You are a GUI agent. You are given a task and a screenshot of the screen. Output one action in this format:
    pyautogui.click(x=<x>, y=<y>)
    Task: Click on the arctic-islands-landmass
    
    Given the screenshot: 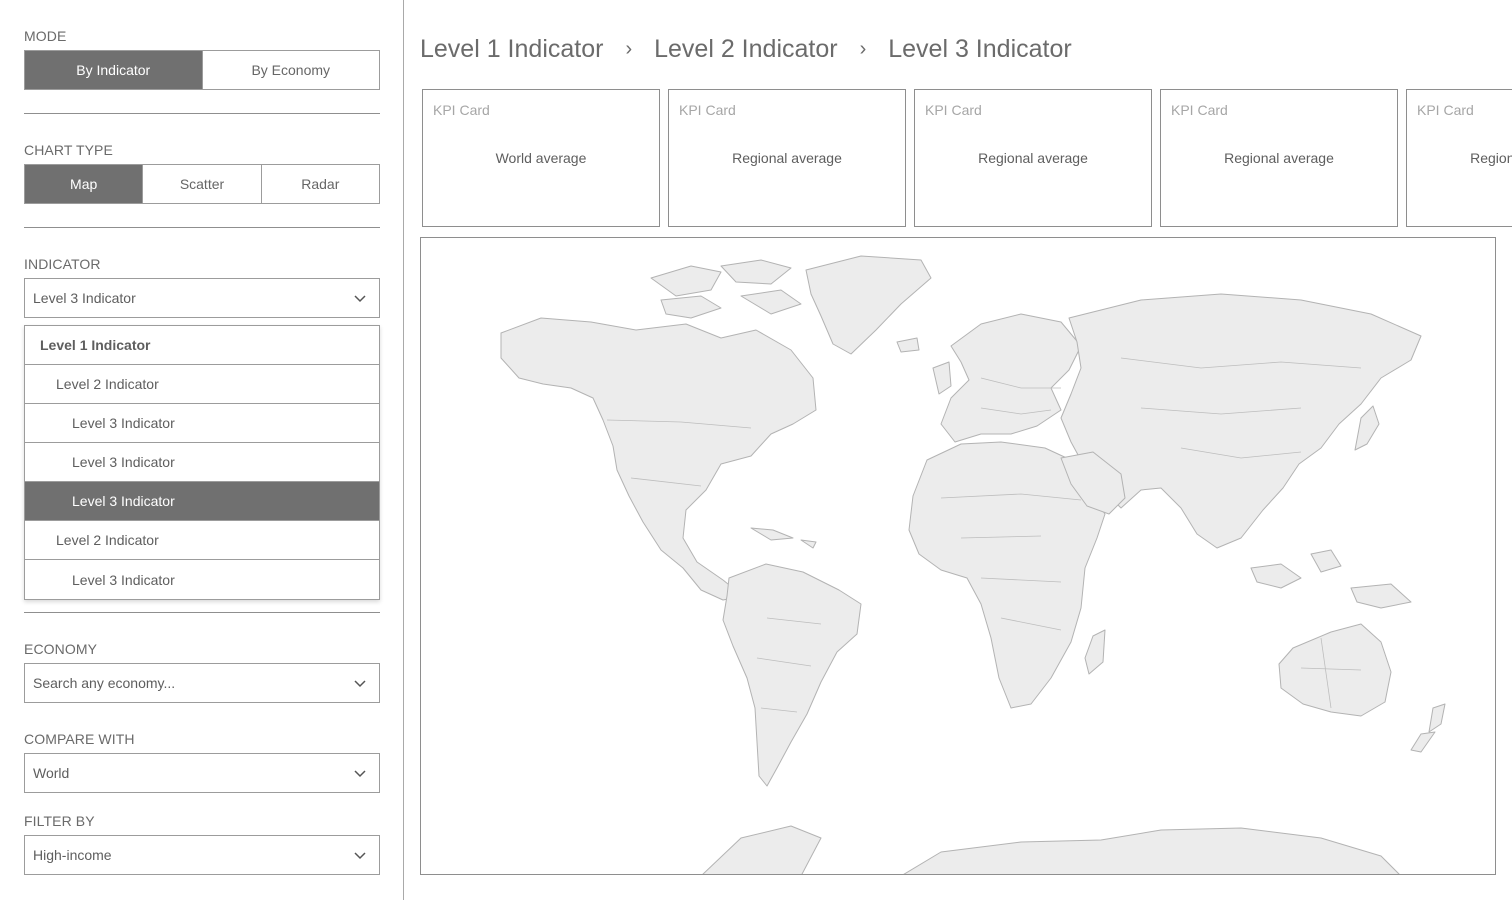 What is the action you would take?
    pyautogui.click(x=726, y=289)
    